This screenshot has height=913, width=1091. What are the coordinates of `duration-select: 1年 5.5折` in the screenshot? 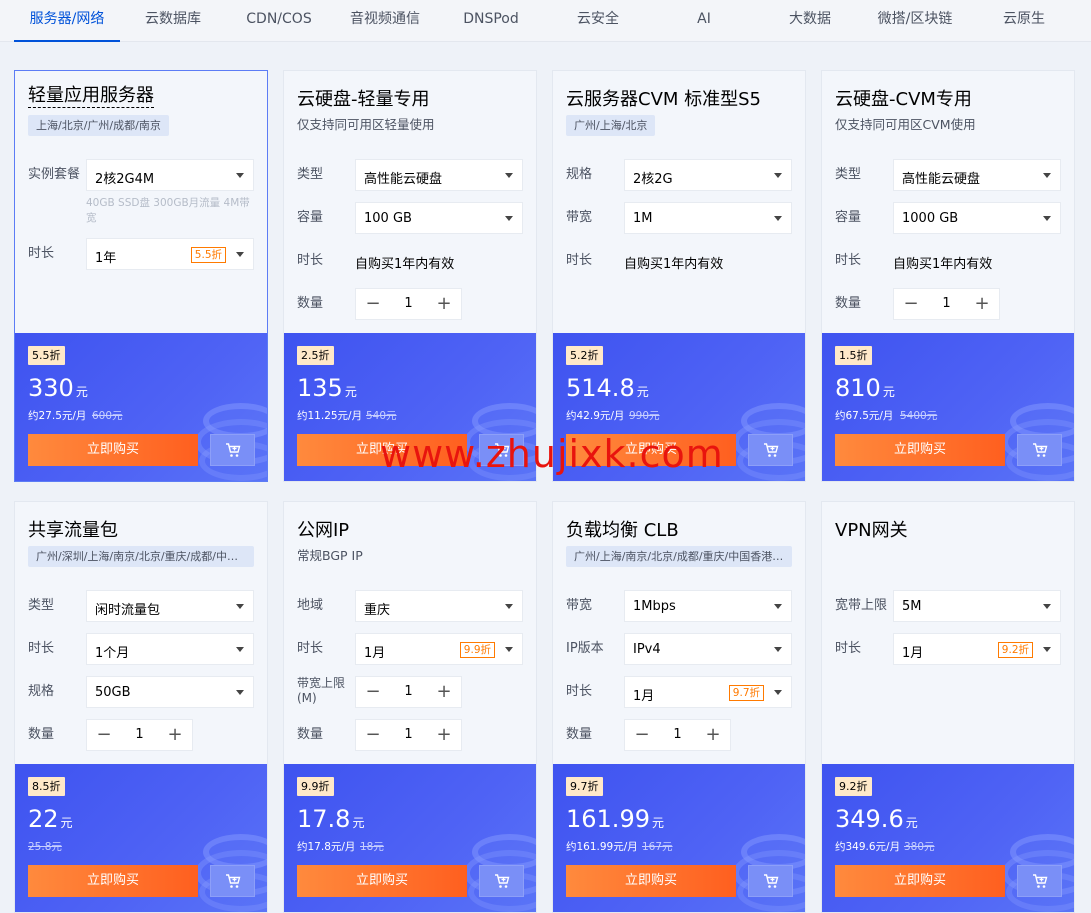 It's located at (170, 254).